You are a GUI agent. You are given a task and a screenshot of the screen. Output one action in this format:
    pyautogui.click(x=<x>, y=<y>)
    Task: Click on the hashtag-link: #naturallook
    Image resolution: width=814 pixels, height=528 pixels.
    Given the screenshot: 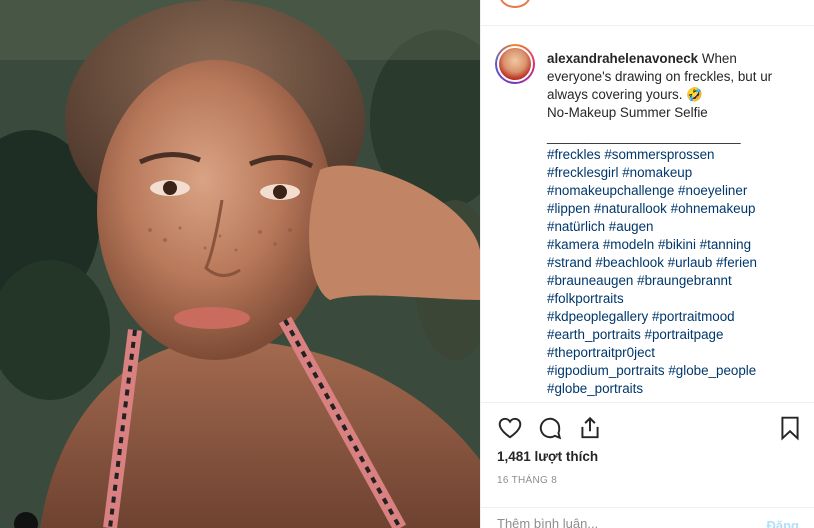 What is the action you would take?
    pyautogui.click(x=630, y=208)
    